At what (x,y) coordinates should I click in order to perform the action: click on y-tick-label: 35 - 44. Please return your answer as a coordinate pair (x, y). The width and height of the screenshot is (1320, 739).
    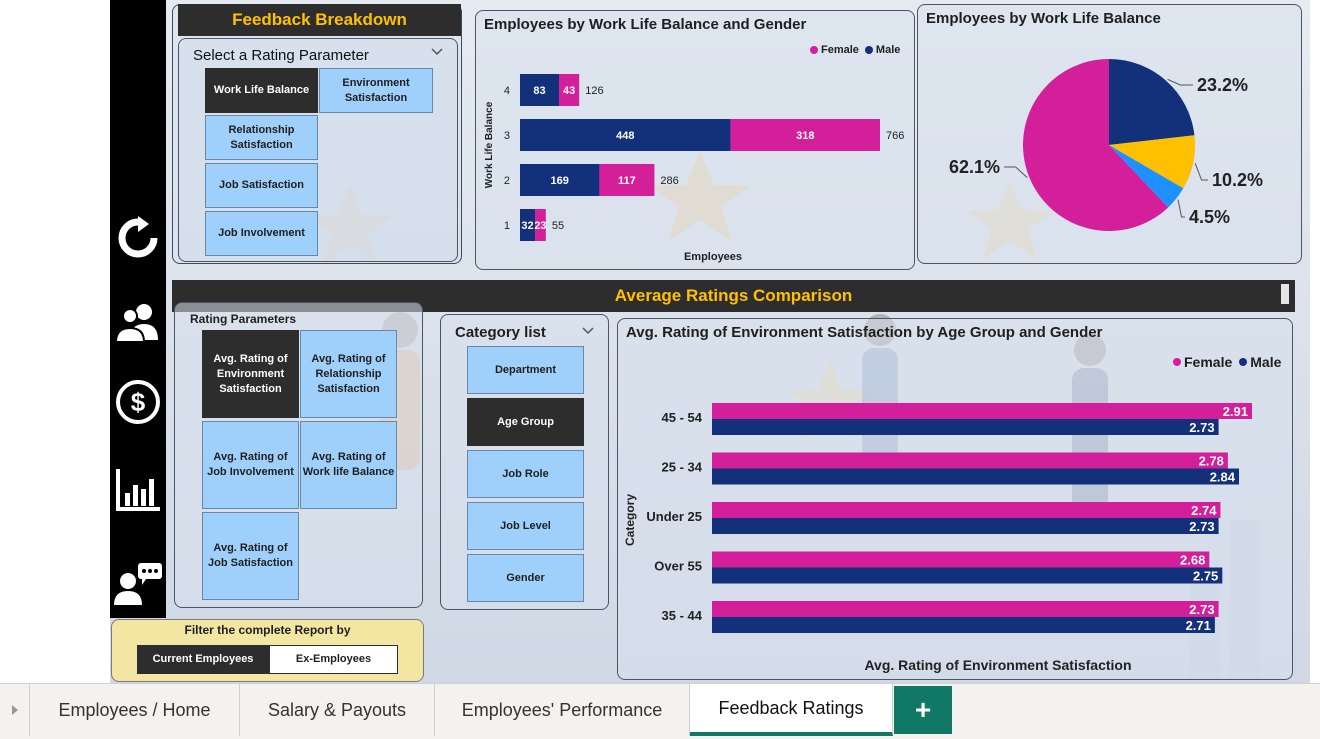
    Looking at the image, I should click on (682, 615).